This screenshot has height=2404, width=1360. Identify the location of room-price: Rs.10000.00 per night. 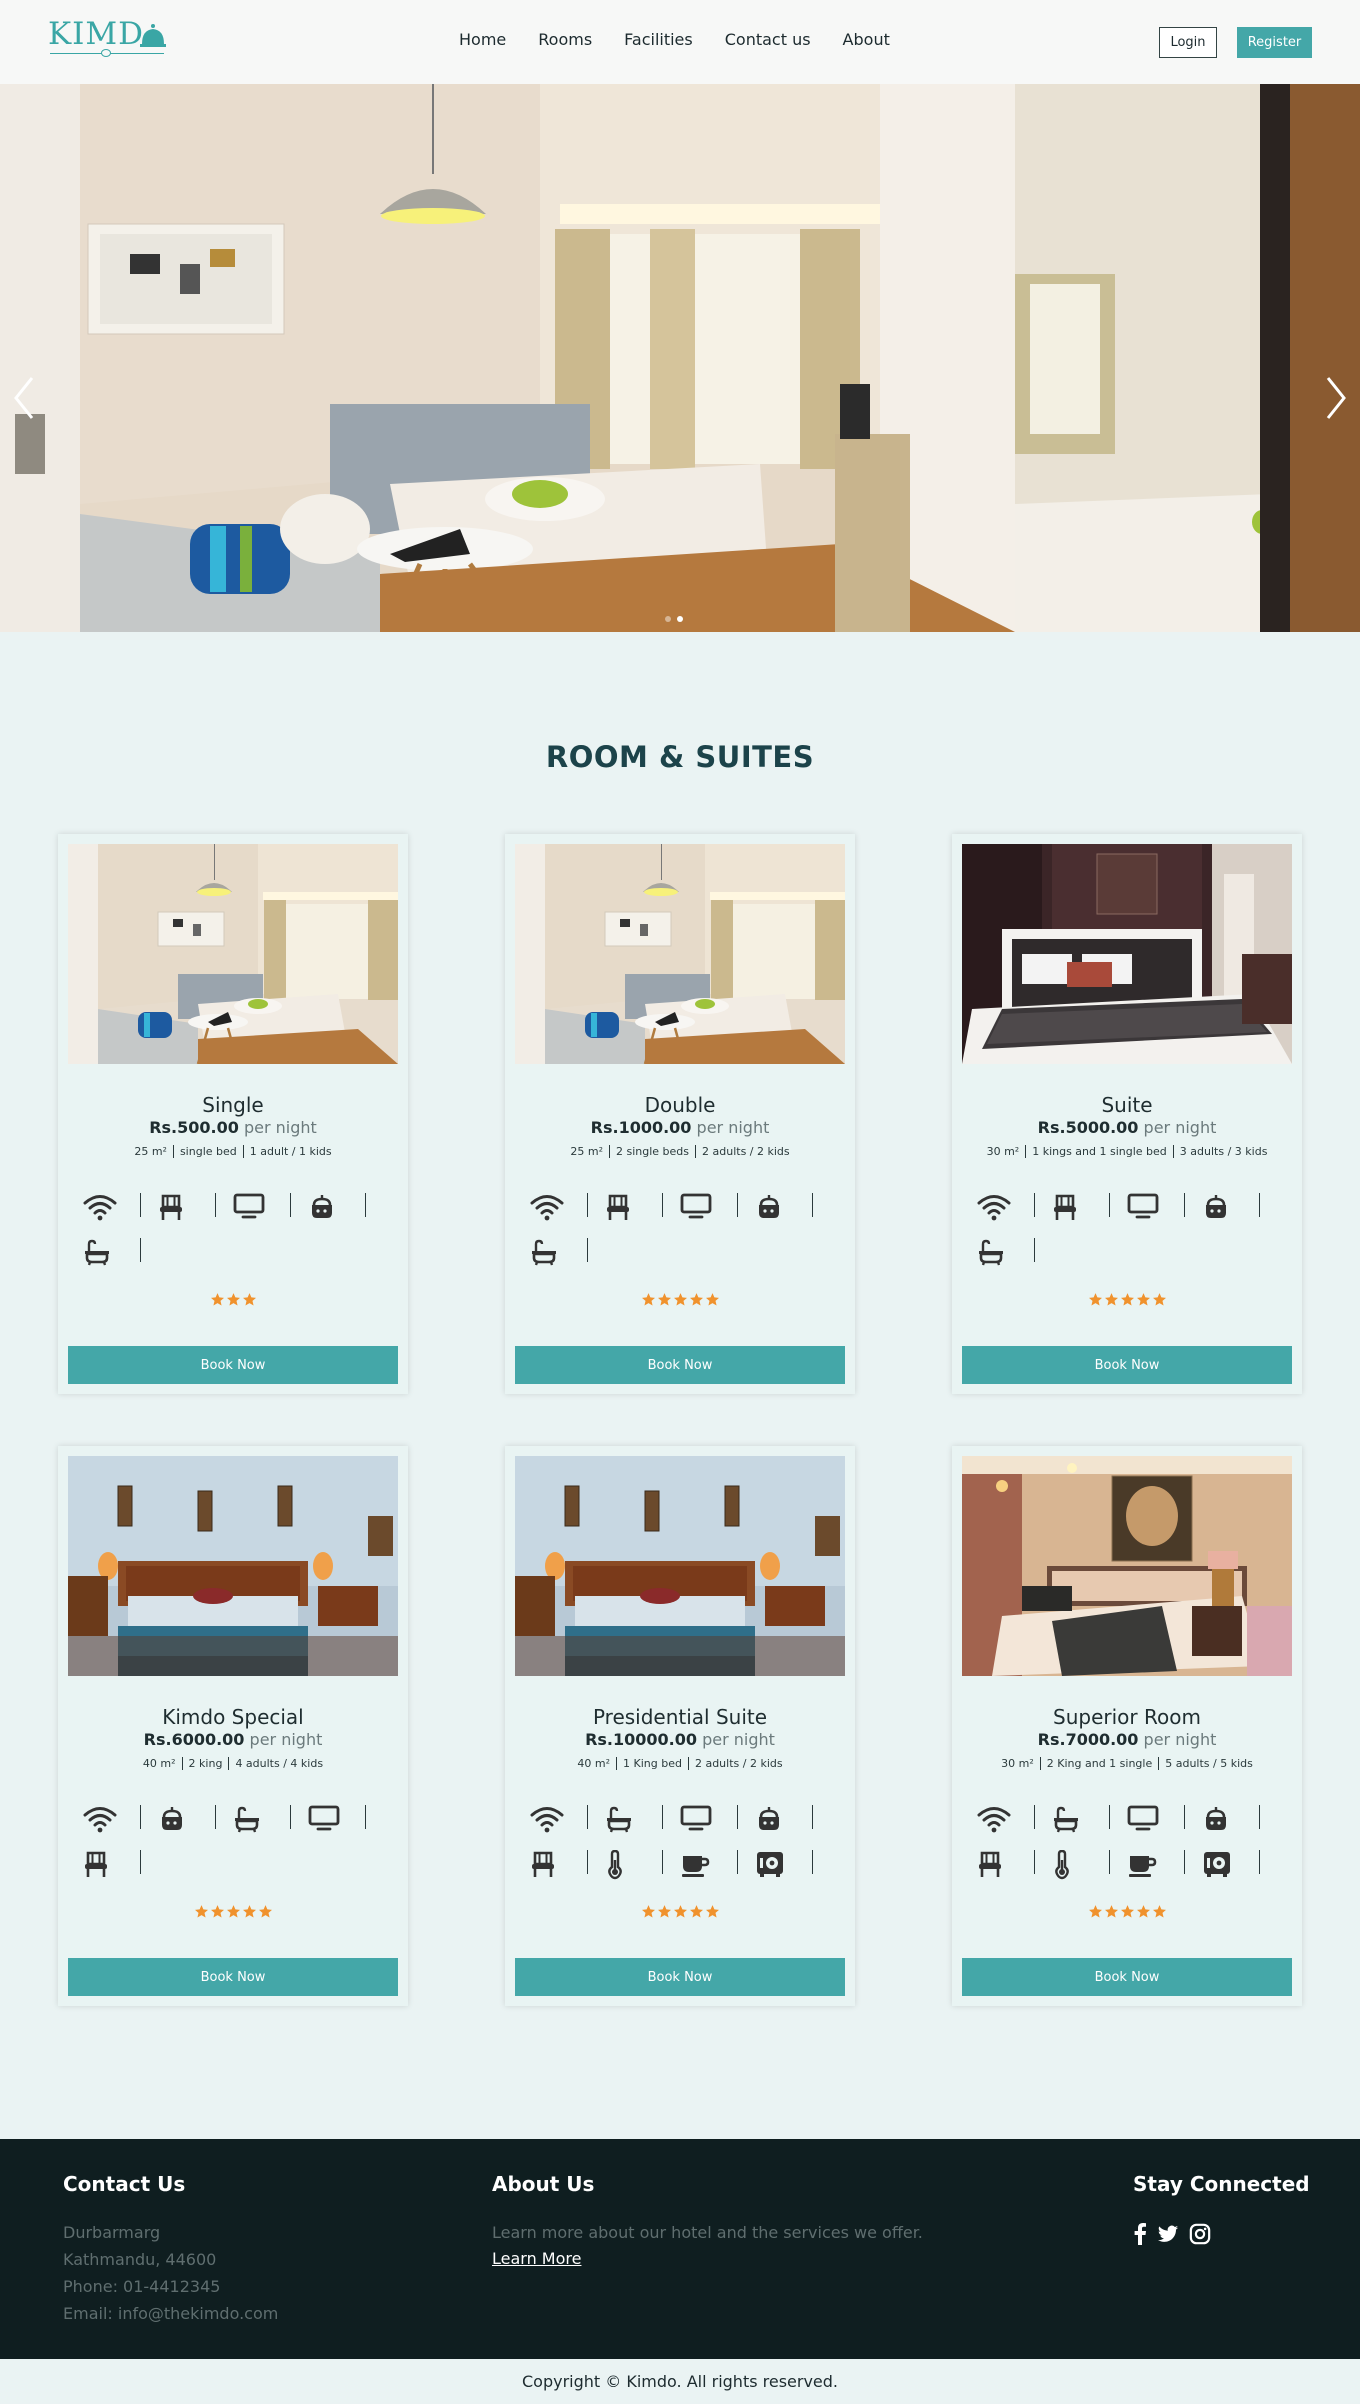
(680, 1739).